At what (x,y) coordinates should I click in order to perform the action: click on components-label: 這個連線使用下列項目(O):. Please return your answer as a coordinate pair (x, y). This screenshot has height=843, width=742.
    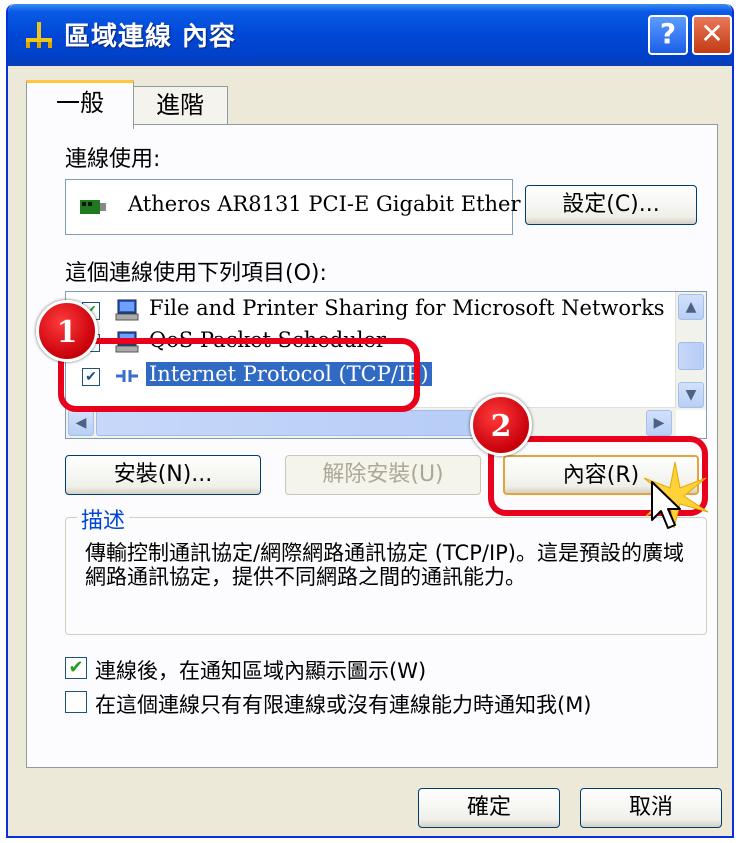
    Looking at the image, I should click on (196, 273).